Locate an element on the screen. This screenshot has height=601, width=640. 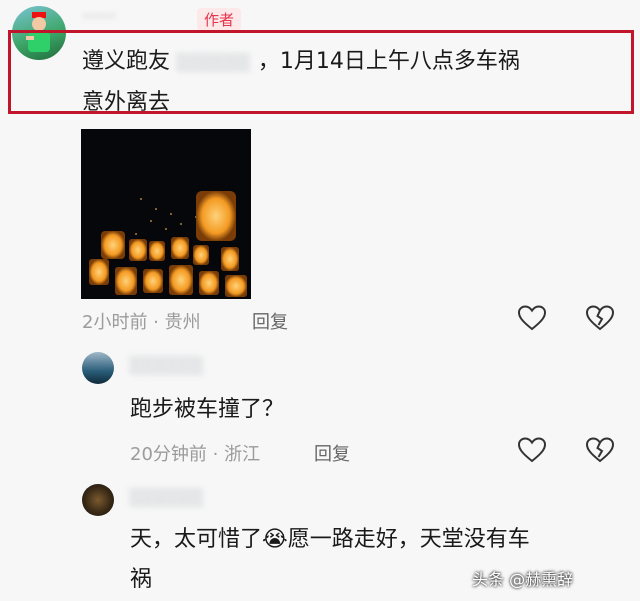
comment-2-part2: 愿一路走好，天堂没有车 is located at coordinates (408, 539).